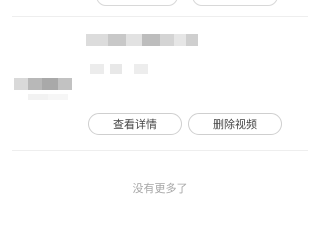 Image resolution: width=320 pixels, height=240 pixels. I want to click on view-details-button: 查看详情, so click(135, 124).